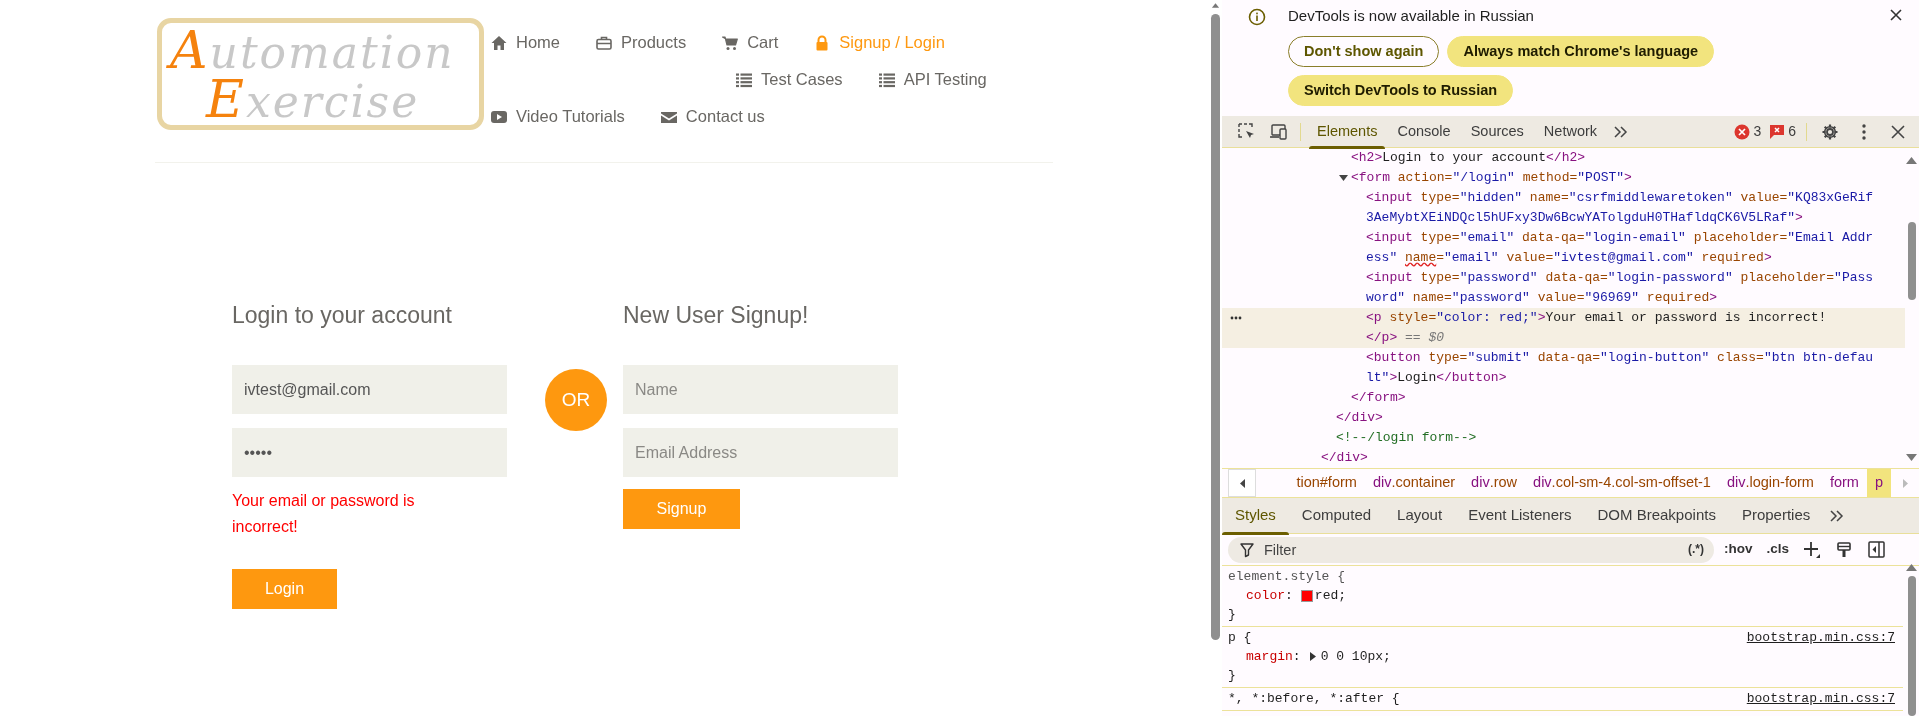  I want to click on gear-icon, so click(1830, 131).